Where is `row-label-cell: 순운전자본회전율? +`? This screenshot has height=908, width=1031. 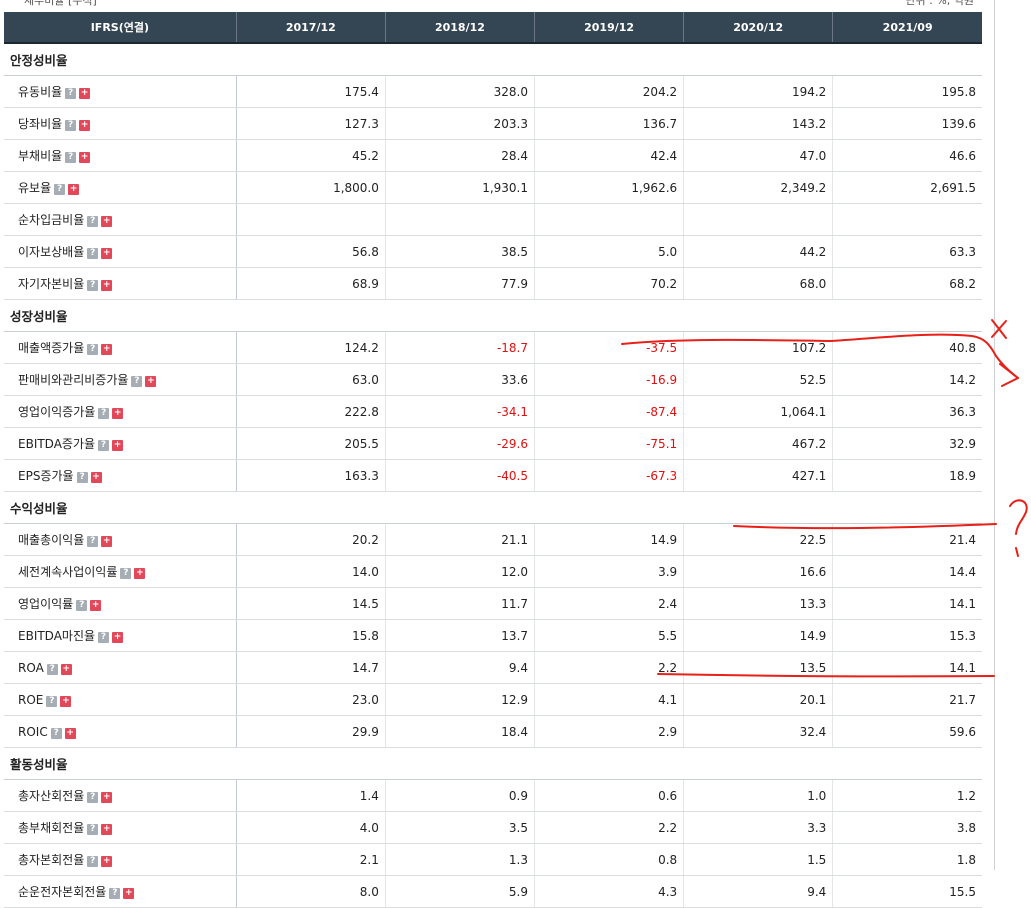
row-label-cell: 순운전자본회전율? + is located at coordinates (120, 891).